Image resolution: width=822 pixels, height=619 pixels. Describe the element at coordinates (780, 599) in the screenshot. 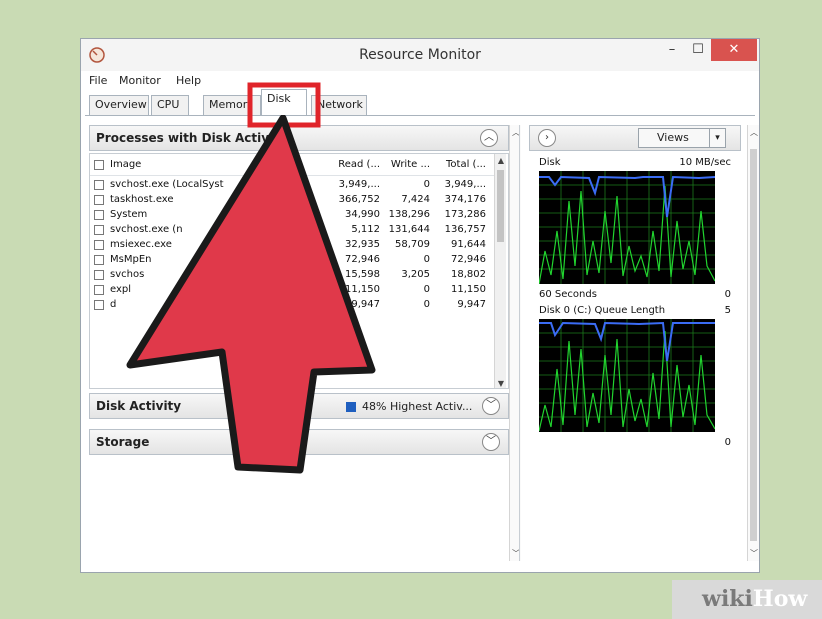

I see `watermark-how: How` at that location.